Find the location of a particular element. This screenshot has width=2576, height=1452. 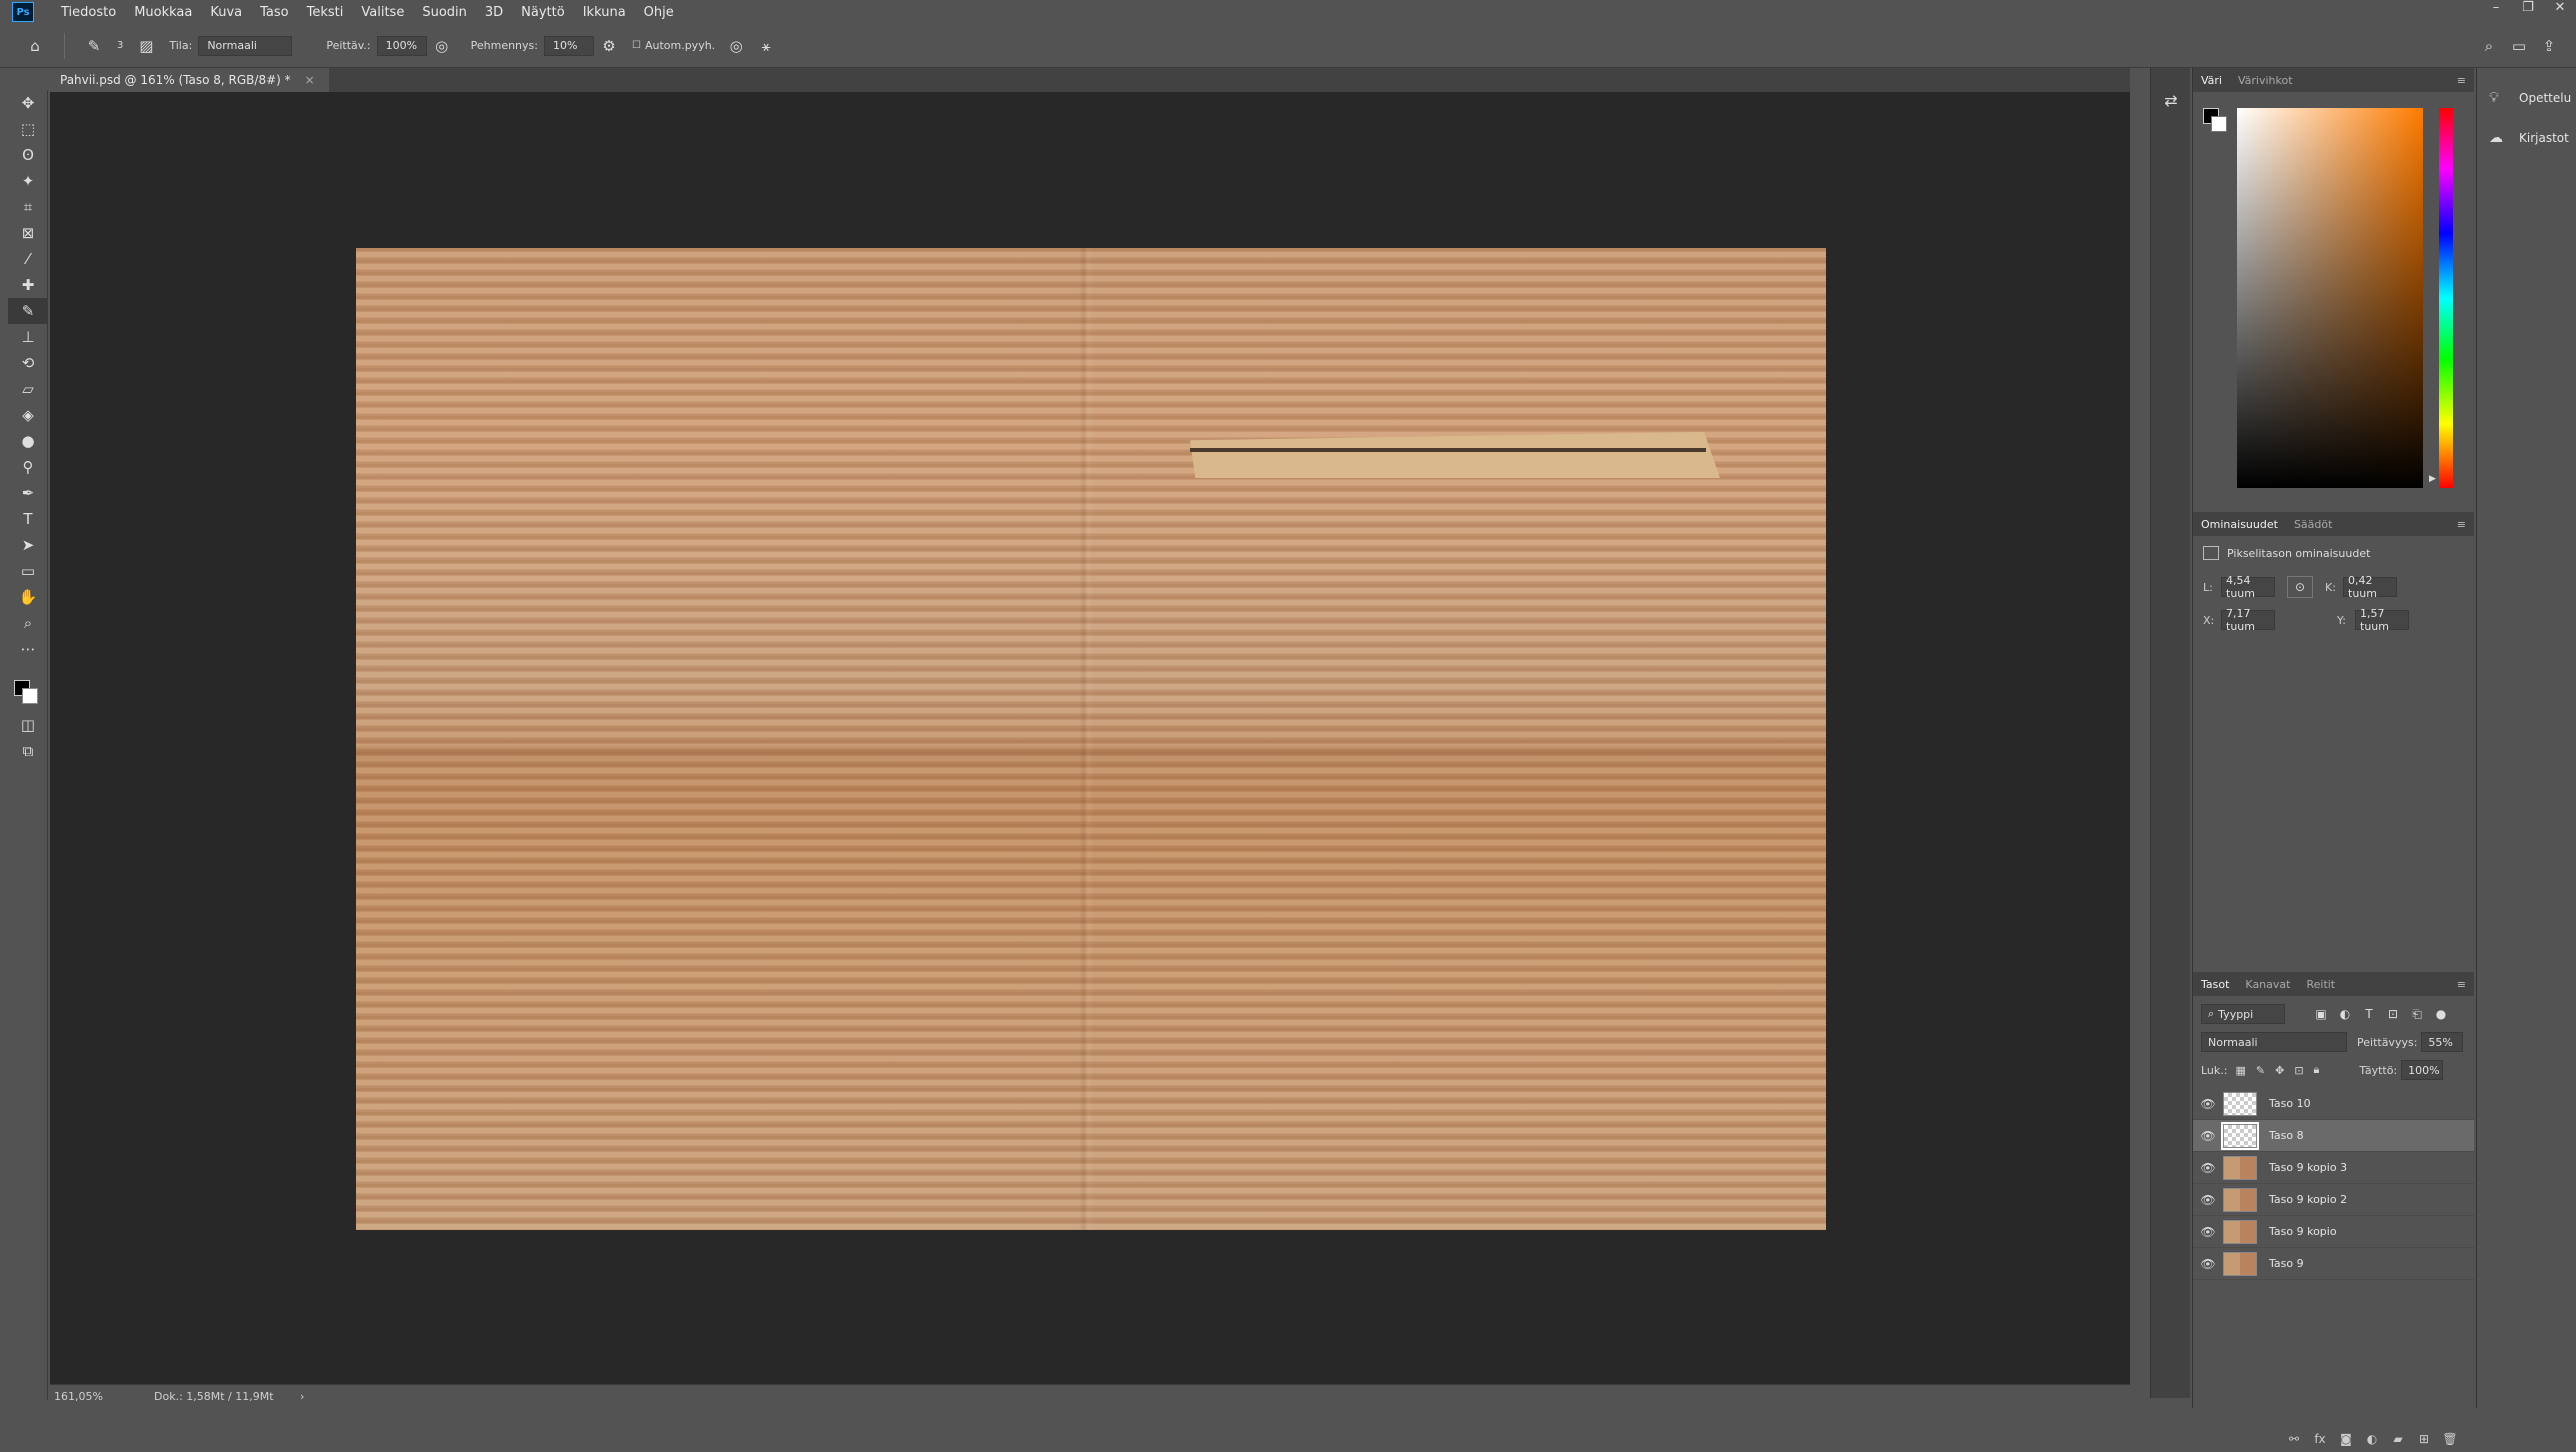

document-tab: Pahvii.psd @ 161% (Taso 8, RGB/8#) * × is located at coordinates (189, 80).